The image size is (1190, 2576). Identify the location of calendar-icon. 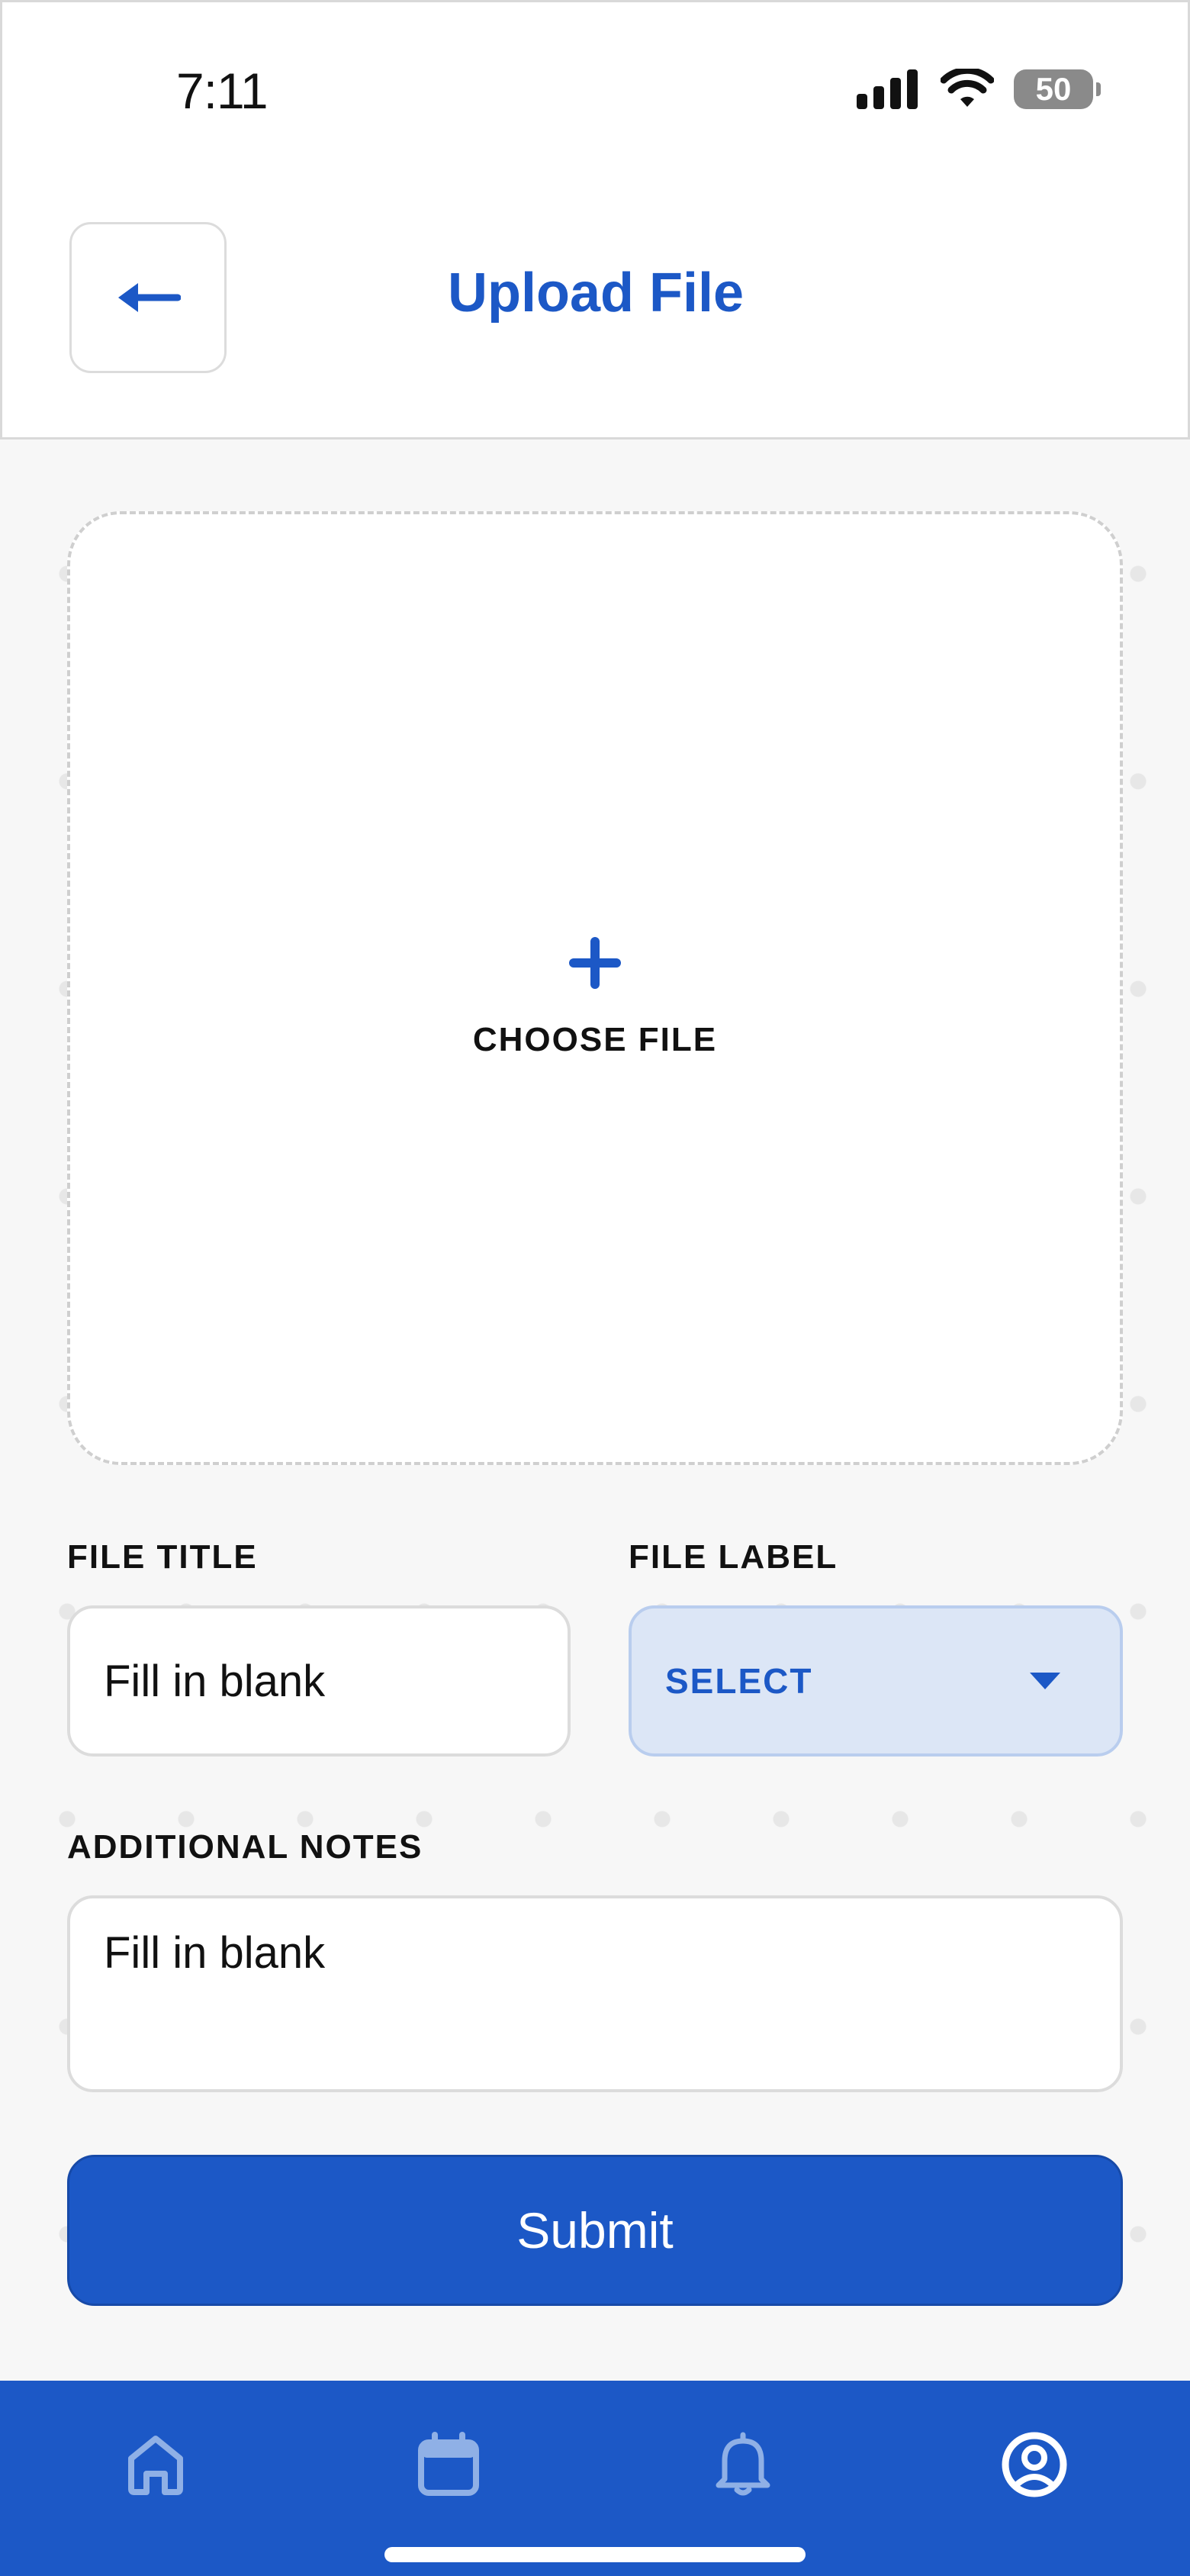
(448, 2464).